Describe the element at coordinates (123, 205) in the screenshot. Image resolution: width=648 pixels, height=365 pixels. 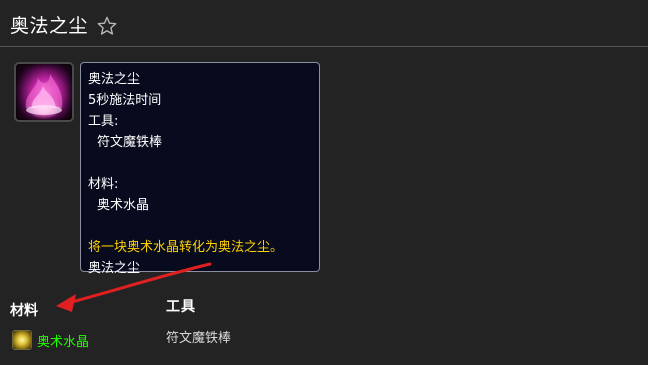
I see `tooltip-reagent: 奥术水晶` at that location.